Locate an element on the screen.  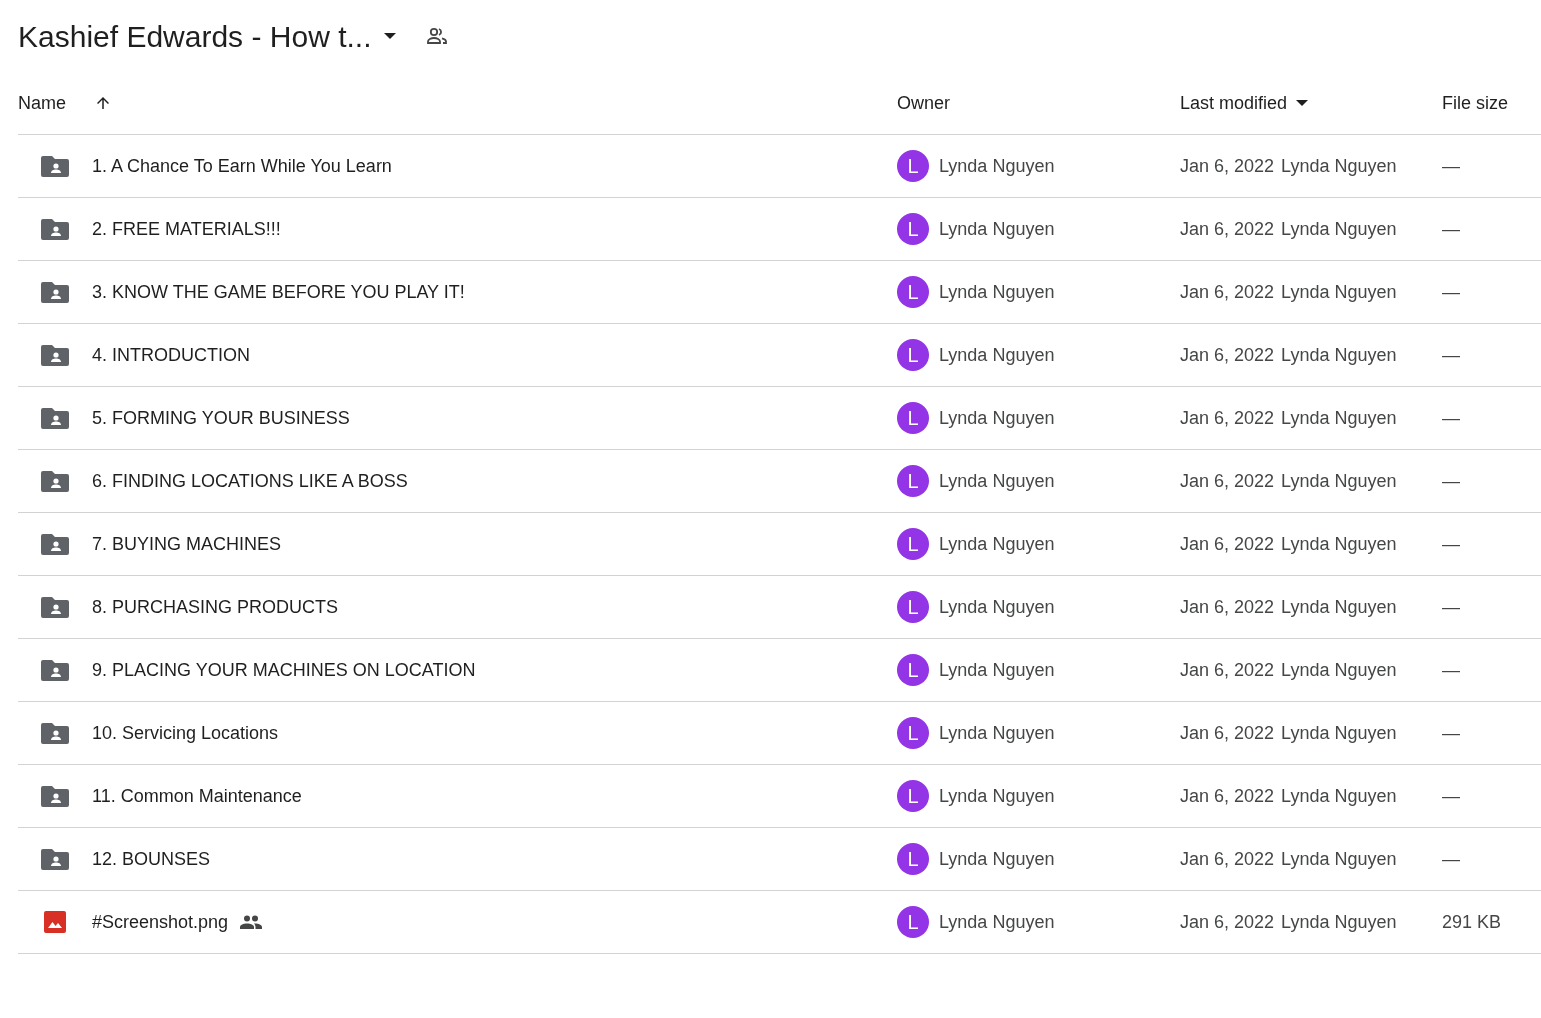
file-name: 5. FORMING YOUR BUSINESS is located at coordinates (221, 418).